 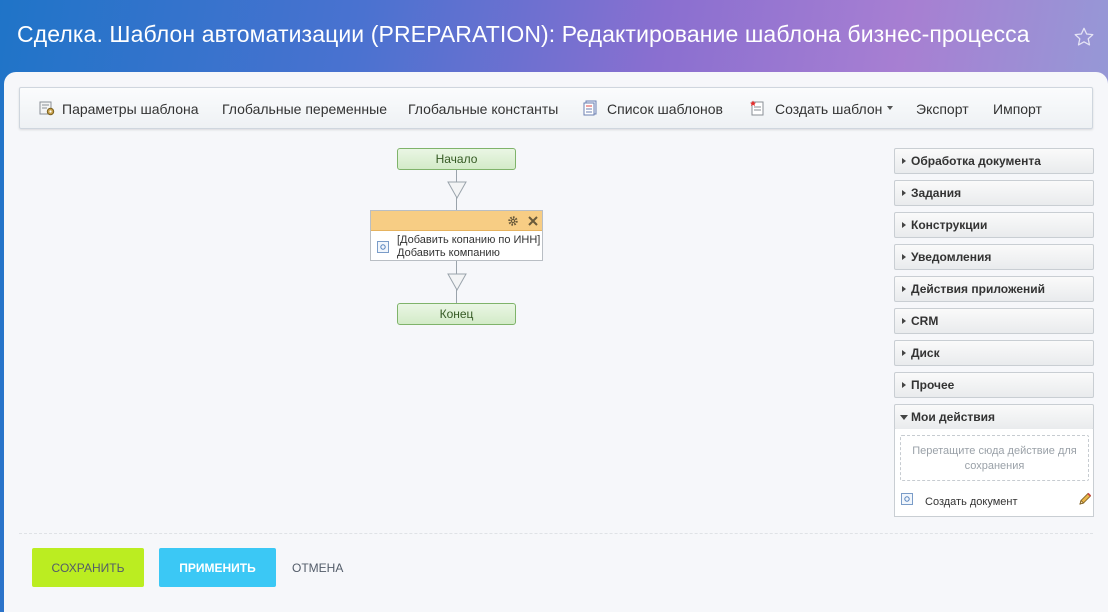 I want to click on toolbar-import: Импорт, so click(x=1017, y=109).